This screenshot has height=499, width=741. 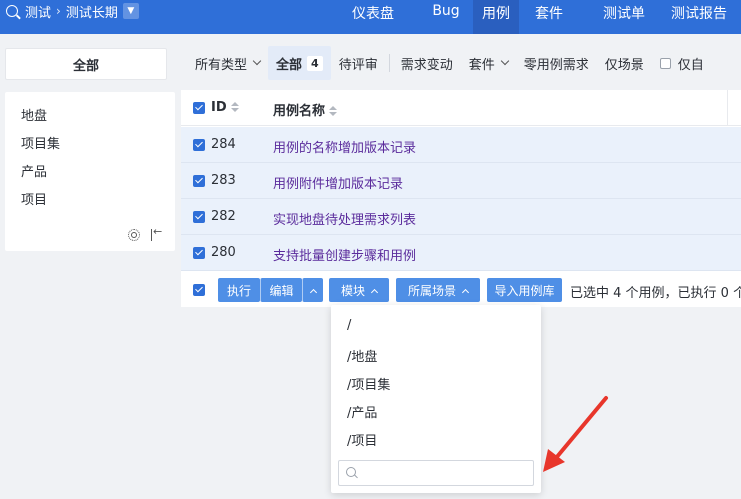 What do you see at coordinates (581, 428) in the screenshot?
I see `arrow-shaft` at bounding box center [581, 428].